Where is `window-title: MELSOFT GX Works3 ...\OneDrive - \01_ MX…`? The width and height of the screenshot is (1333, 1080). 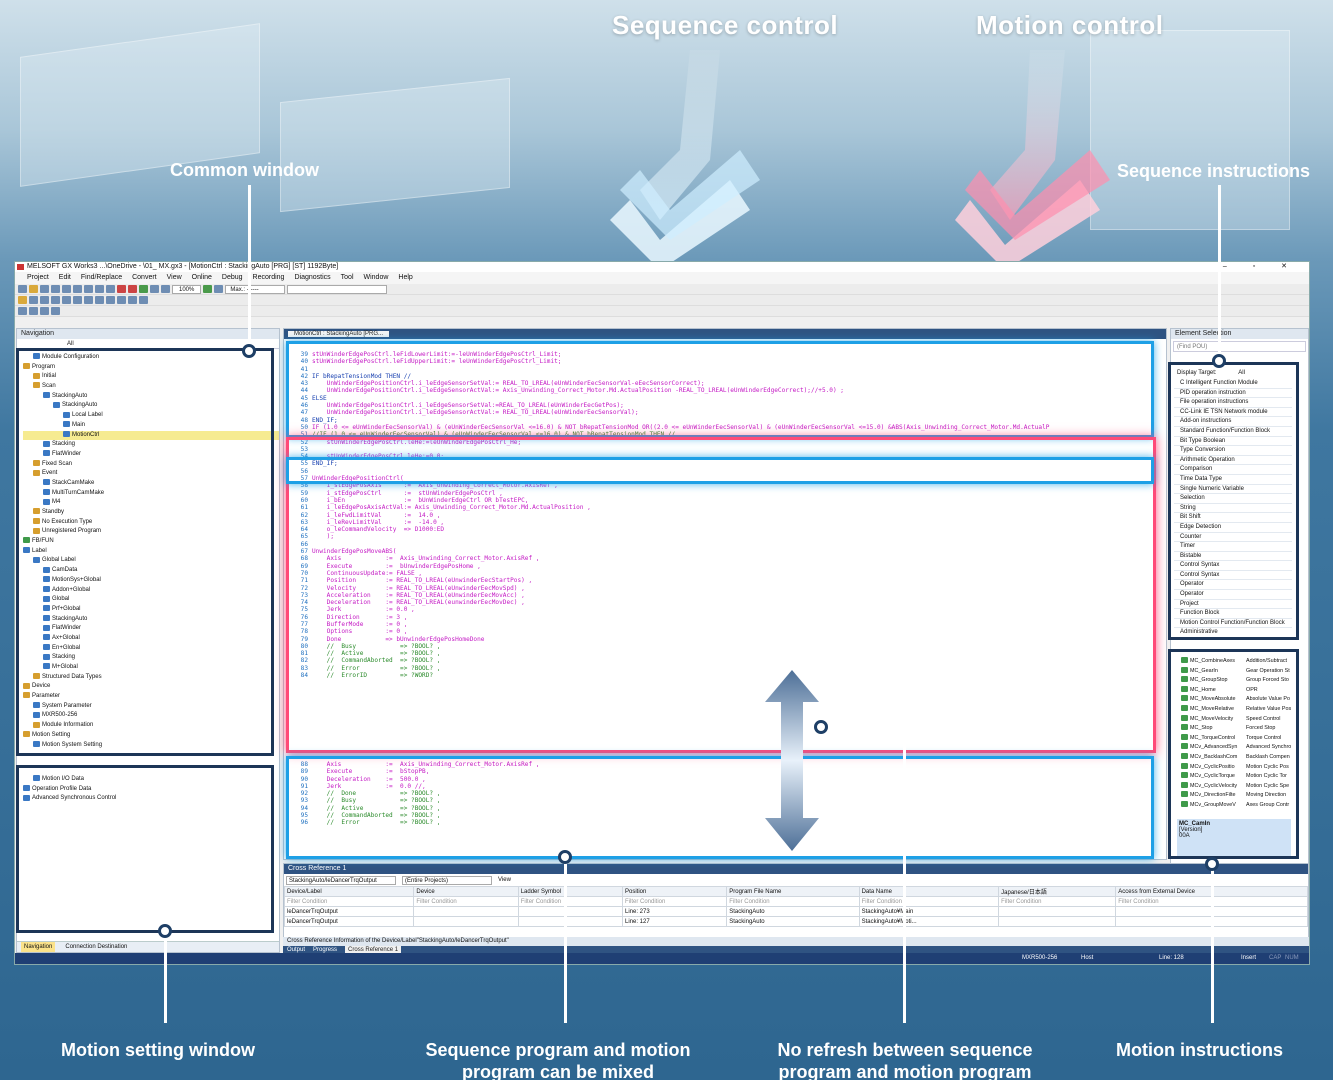
window-title: MELSOFT GX Works3 ...\OneDrive - \01_ MX… is located at coordinates (183, 266).